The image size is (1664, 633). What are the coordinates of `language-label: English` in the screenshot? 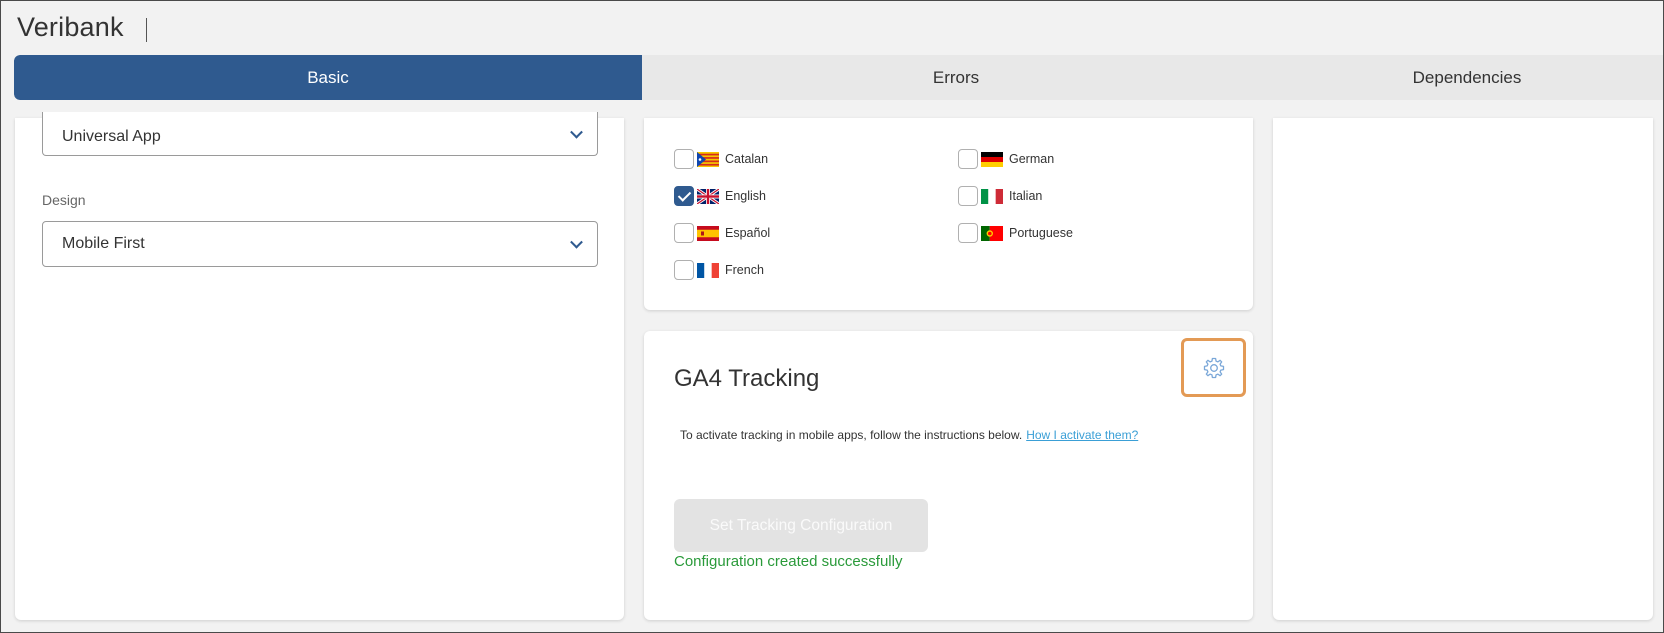 It's located at (745, 196).